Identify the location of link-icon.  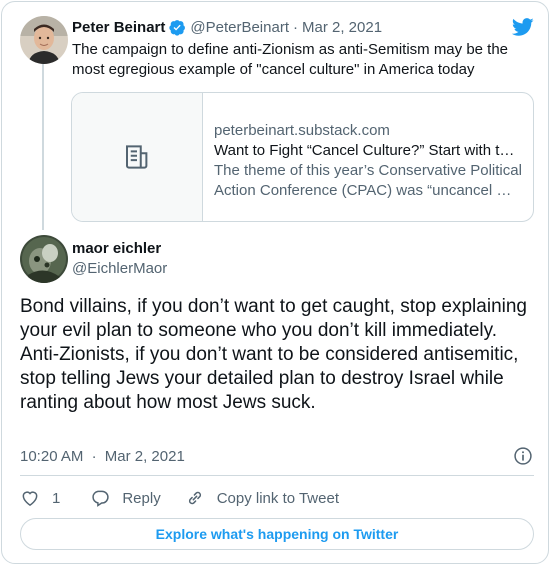
(194, 498).